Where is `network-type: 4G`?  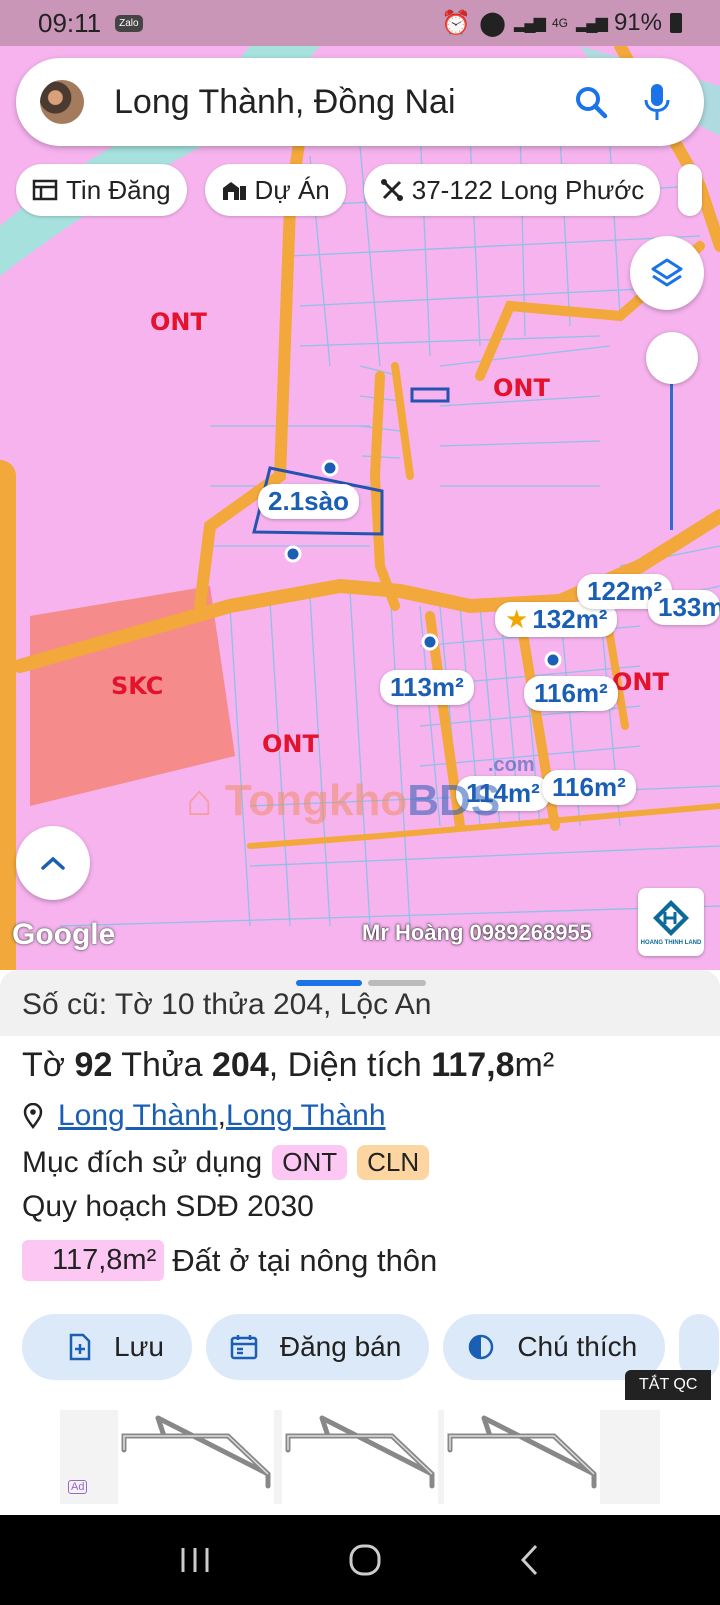 network-type: 4G is located at coordinates (559, 23).